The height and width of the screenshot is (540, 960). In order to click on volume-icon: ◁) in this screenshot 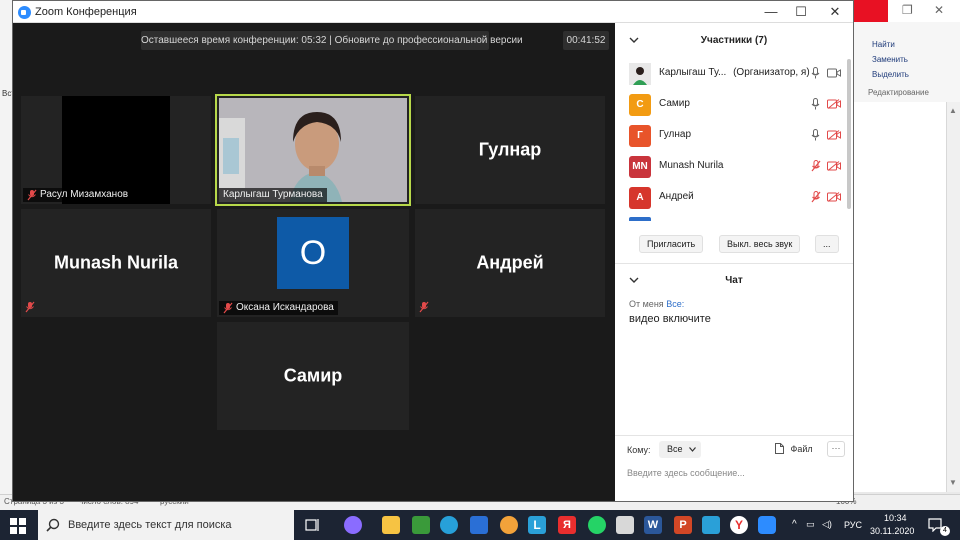, I will do `click(827, 524)`.